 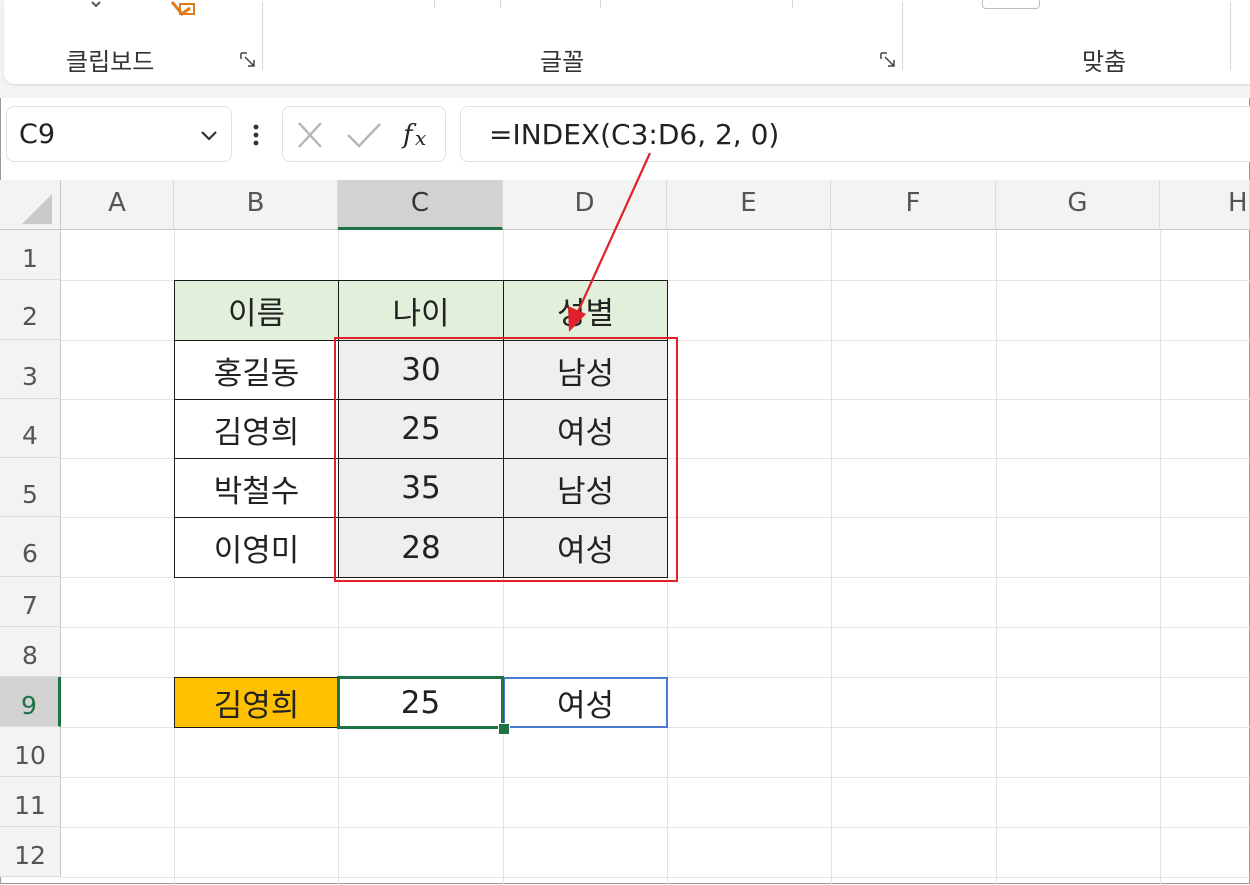 What do you see at coordinates (1104, 62) in the screenshot?
I see `group-label-alignment: 맞춤` at bounding box center [1104, 62].